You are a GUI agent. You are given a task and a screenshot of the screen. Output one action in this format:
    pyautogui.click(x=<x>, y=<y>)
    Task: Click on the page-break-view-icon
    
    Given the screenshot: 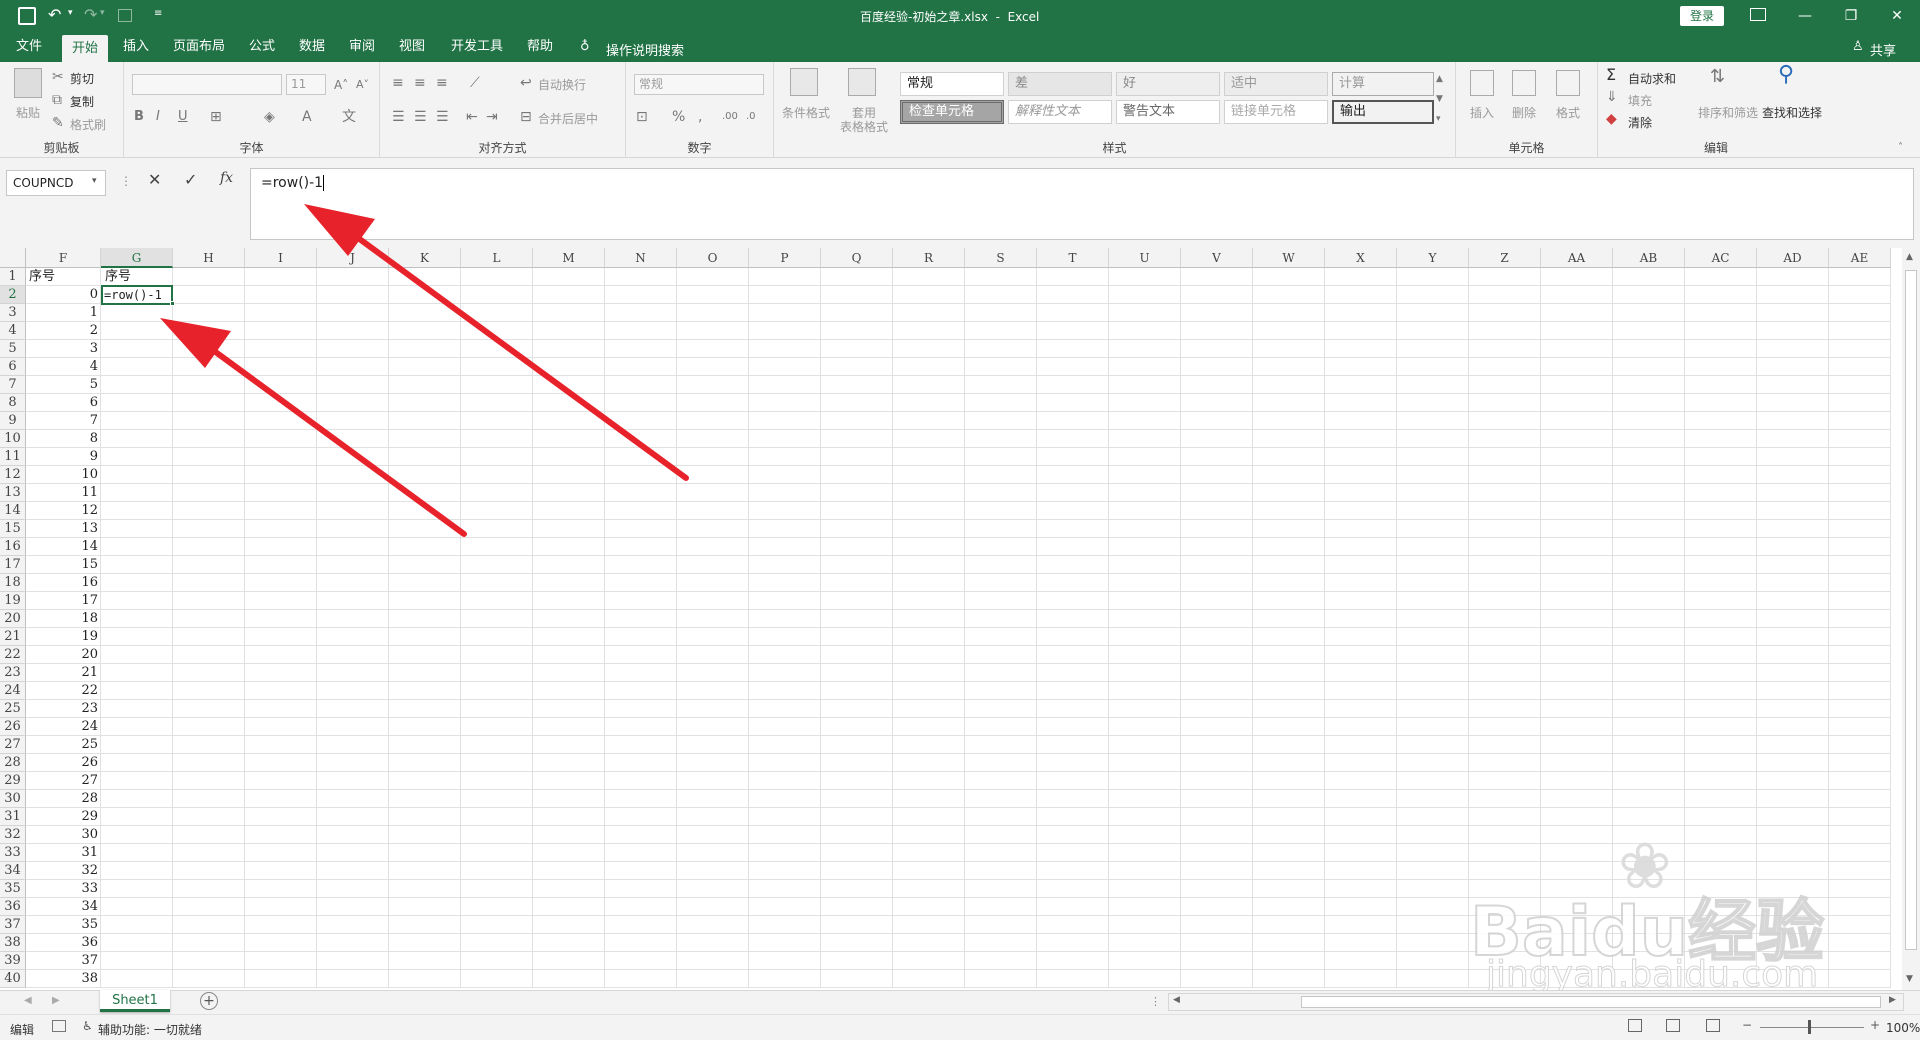 What is the action you would take?
    pyautogui.click(x=1713, y=1025)
    